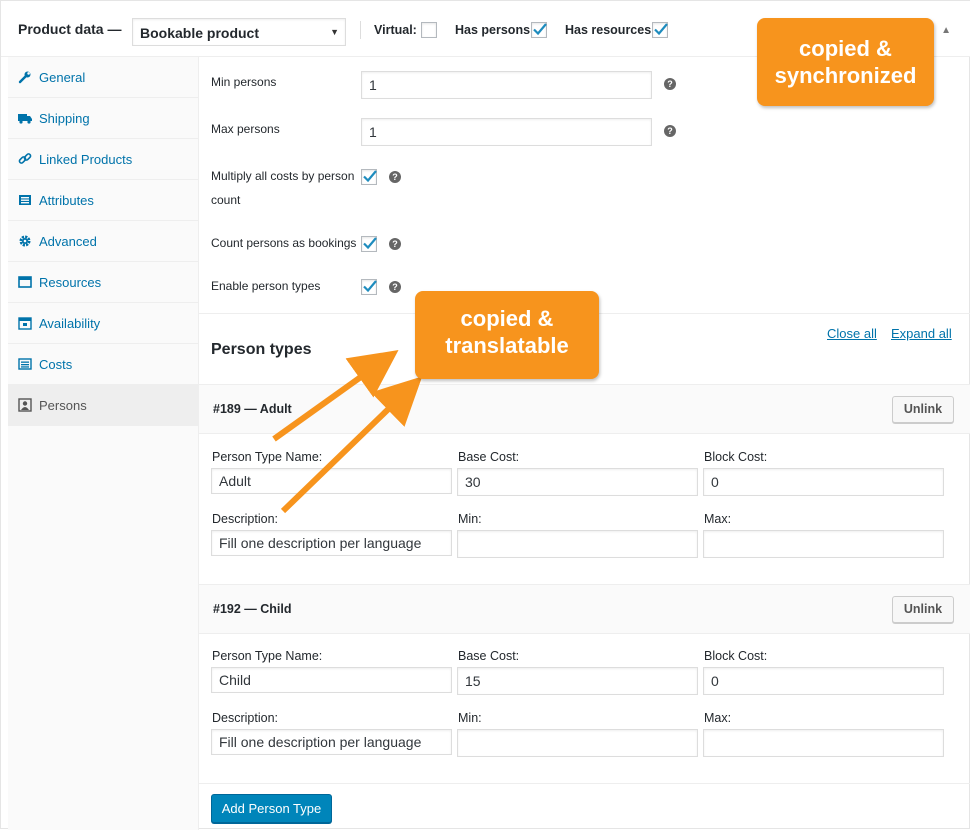 The width and height of the screenshot is (970, 830). I want to click on link-icon, so click(25, 159).